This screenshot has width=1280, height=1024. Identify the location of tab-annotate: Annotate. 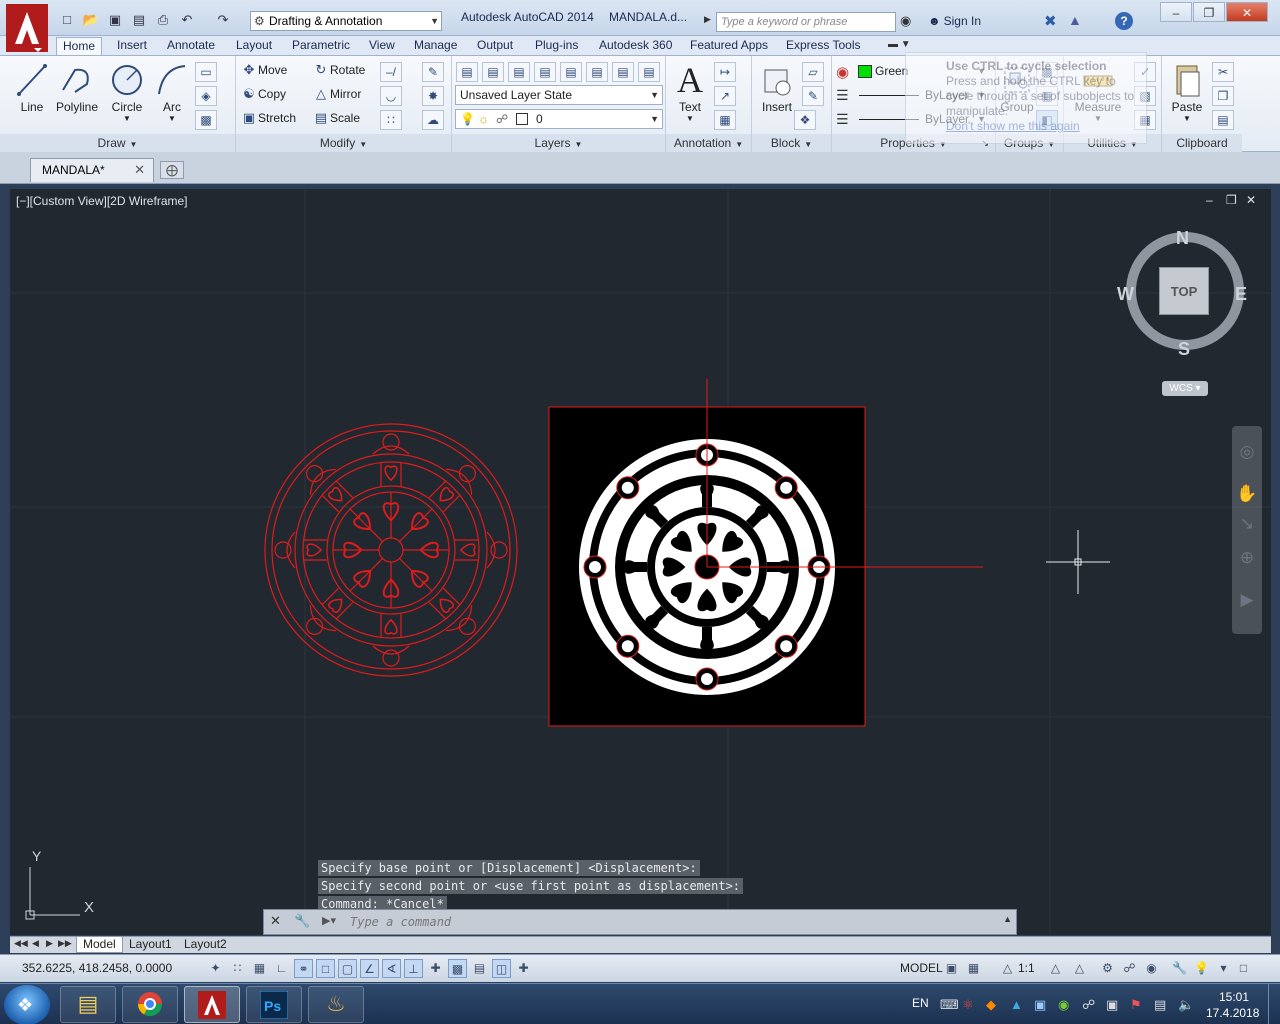
(191, 46).